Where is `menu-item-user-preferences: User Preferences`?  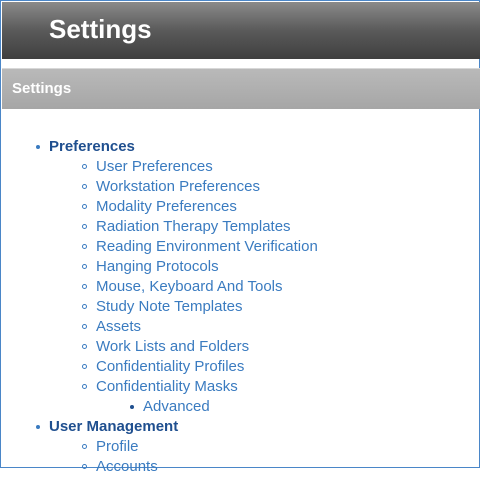
menu-item-user-preferences: User Preferences is located at coordinates (240, 167).